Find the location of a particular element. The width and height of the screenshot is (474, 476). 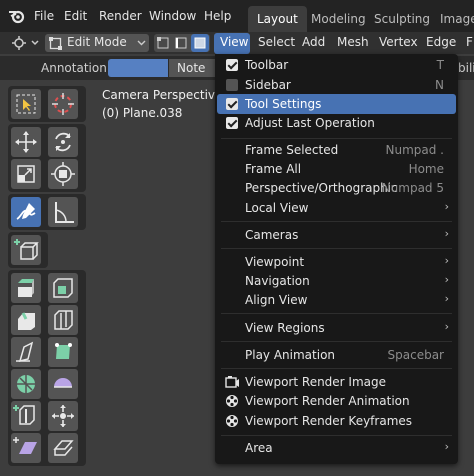

menu-item-frame-selected: Frame Selected Numpad . is located at coordinates (336, 150).